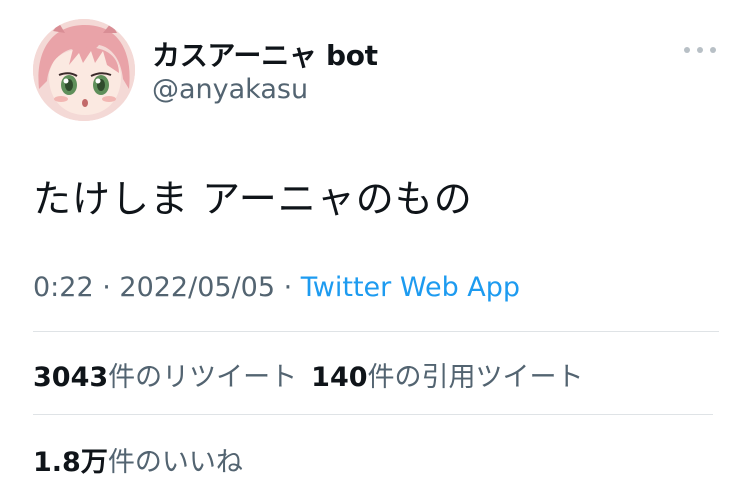 The image size is (750, 488). Describe the element at coordinates (308, 374) in the screenshot. I see `retweet-stats-row: 3043件のリツイート 140件の引用ツイート` at that location.